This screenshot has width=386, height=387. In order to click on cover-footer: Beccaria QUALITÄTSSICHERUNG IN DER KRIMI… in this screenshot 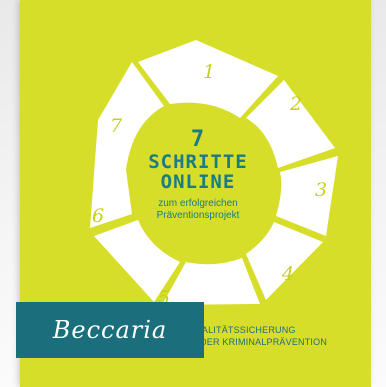, I will do `click(193, 330)`.